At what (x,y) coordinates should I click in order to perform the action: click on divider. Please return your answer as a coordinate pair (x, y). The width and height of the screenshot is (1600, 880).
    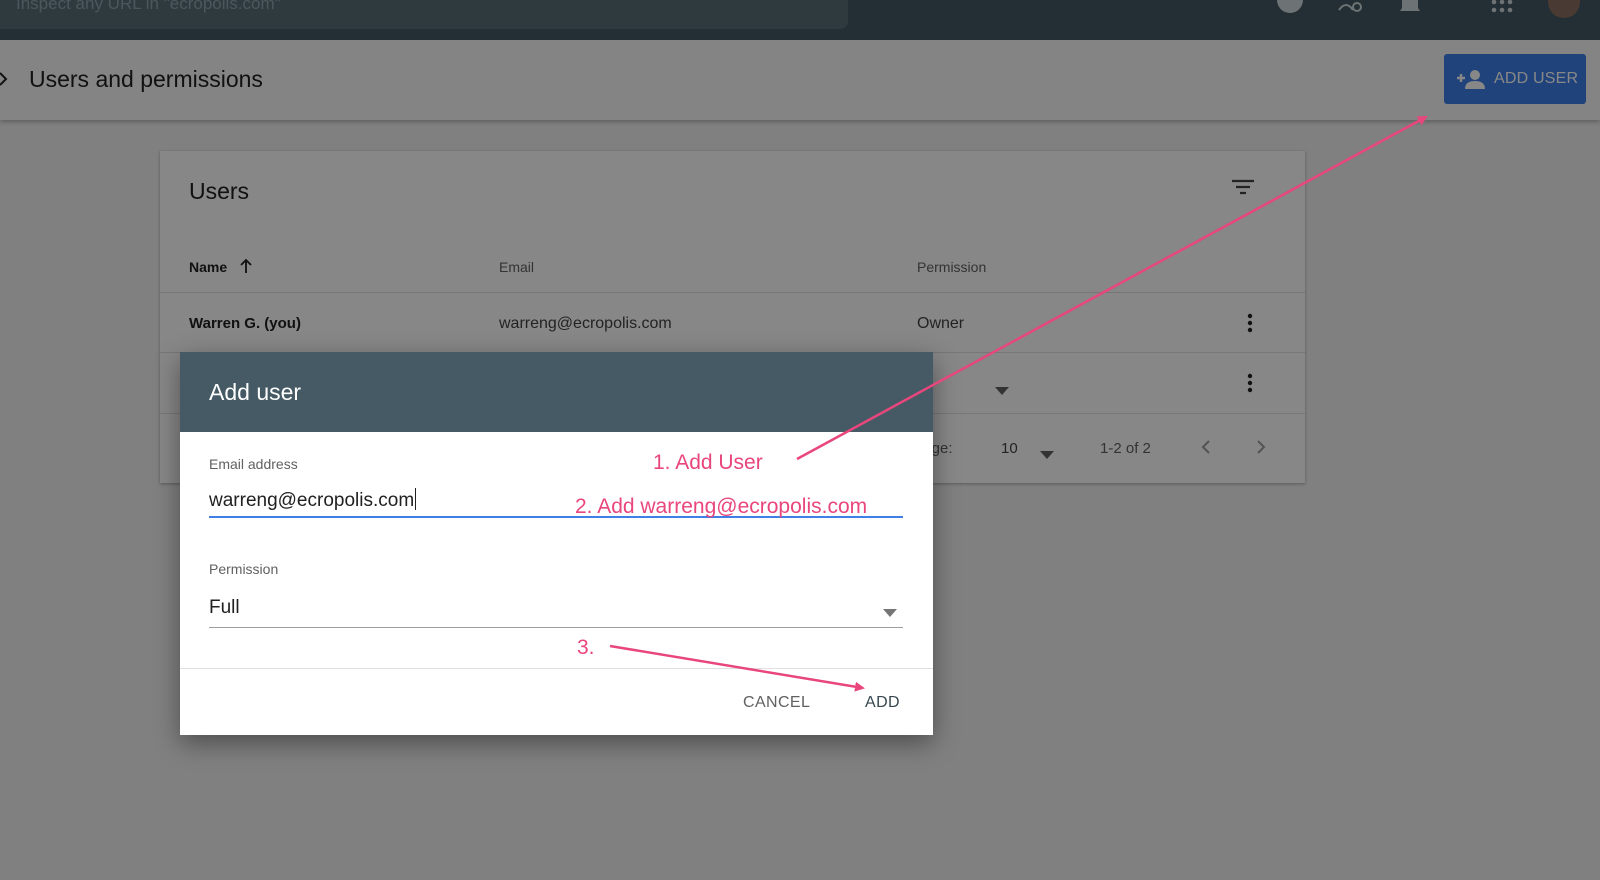
    Looking at the image, I should click on (556, 668).